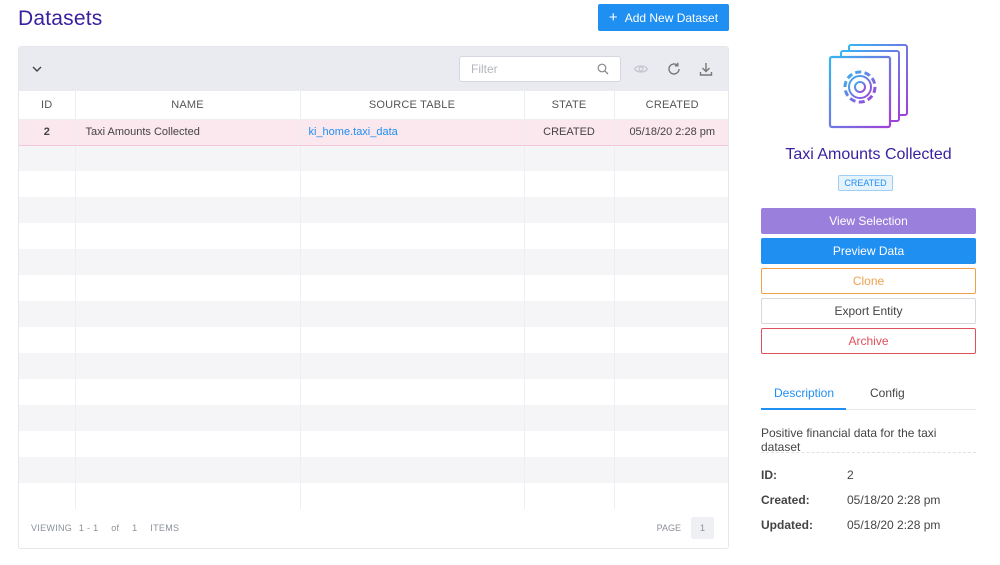  Describe the element at coordinates (373, 528) in the screenshot. I see `table-footer: VIEWING 1 - 1 of 1 ITEMS PAGE 1` at that location.